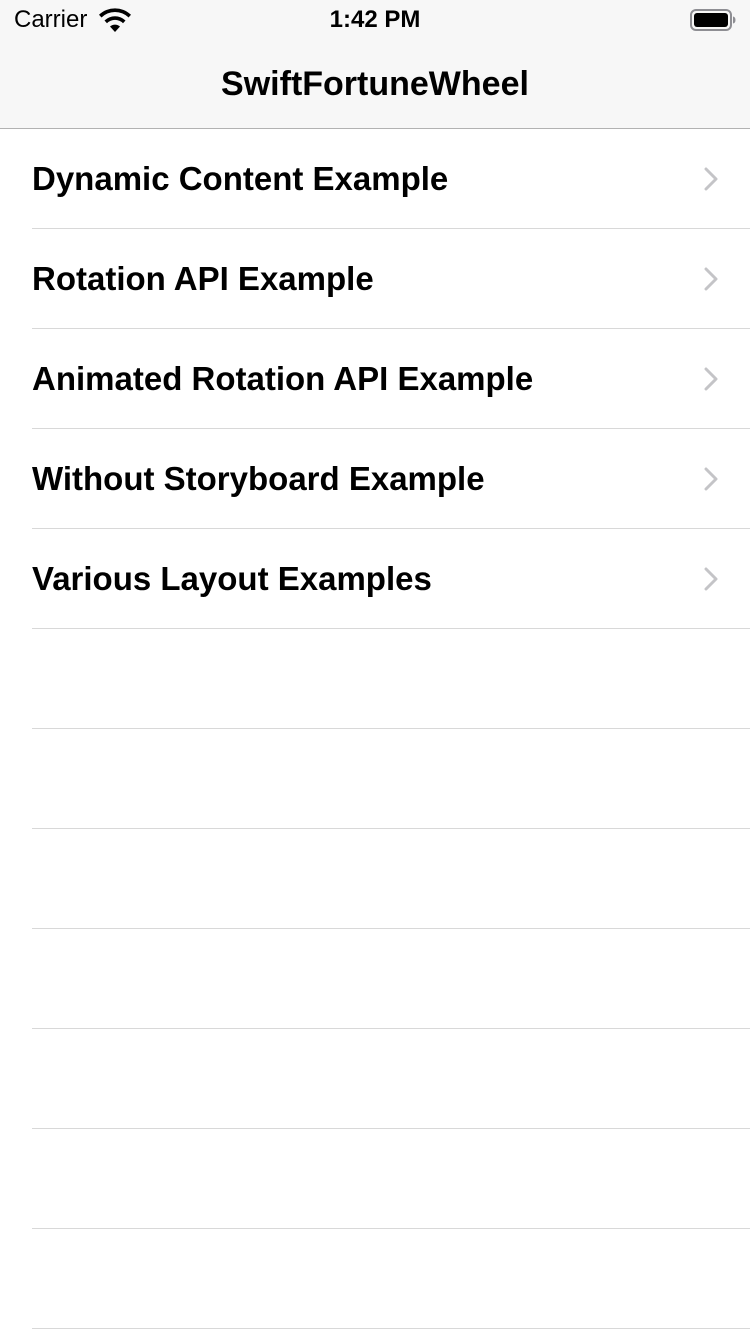  I want to click on page-title: SwiftFortuneWheel, so click(375, 84).